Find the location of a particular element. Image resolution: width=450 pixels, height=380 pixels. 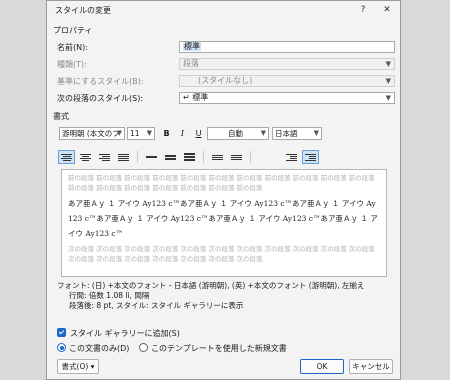

description-line: 段落後: 8 pt, スタイル: スタイル ギャラリーに表示 is located at coordinates (156, 305).